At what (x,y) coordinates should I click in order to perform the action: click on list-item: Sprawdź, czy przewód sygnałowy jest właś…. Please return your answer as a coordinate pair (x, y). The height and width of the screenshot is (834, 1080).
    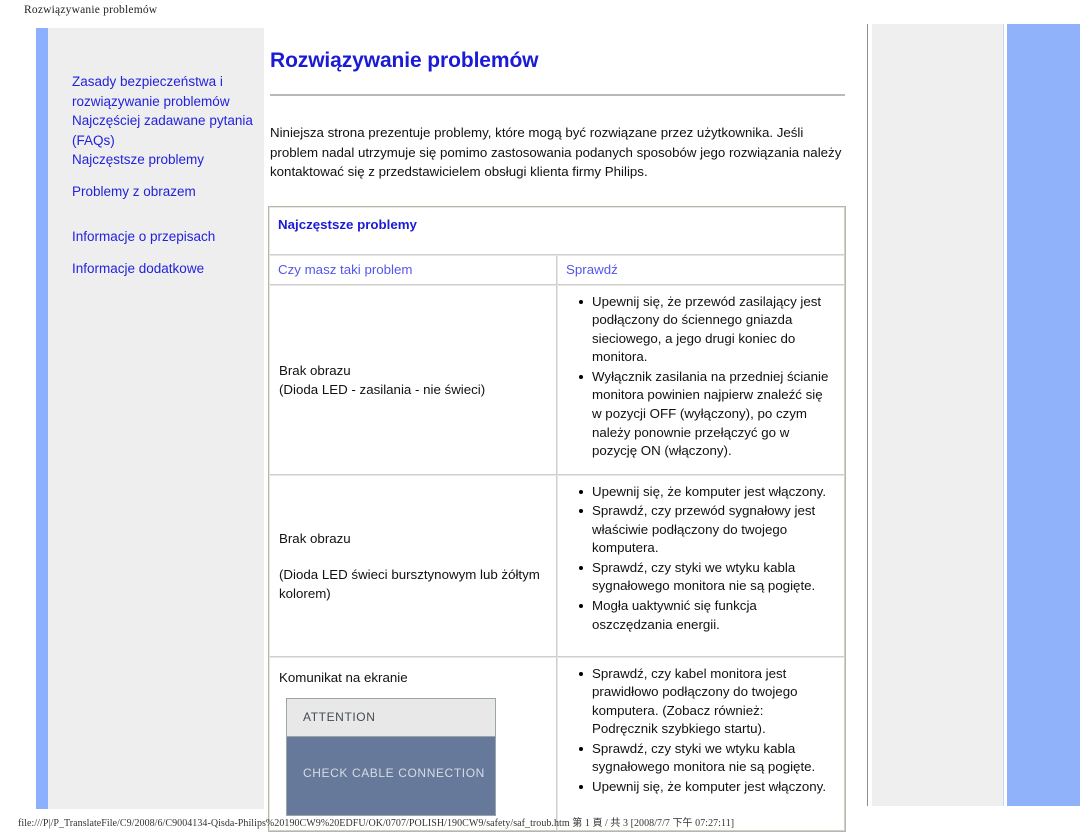
    Looking at the image, I should click on (705, 530).